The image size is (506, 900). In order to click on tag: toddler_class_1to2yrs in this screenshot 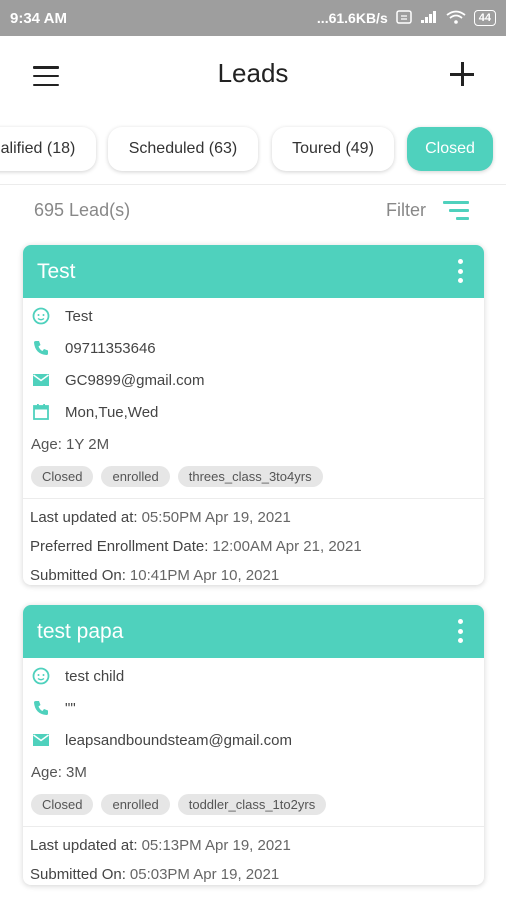, I will do `click(252, 804)`.